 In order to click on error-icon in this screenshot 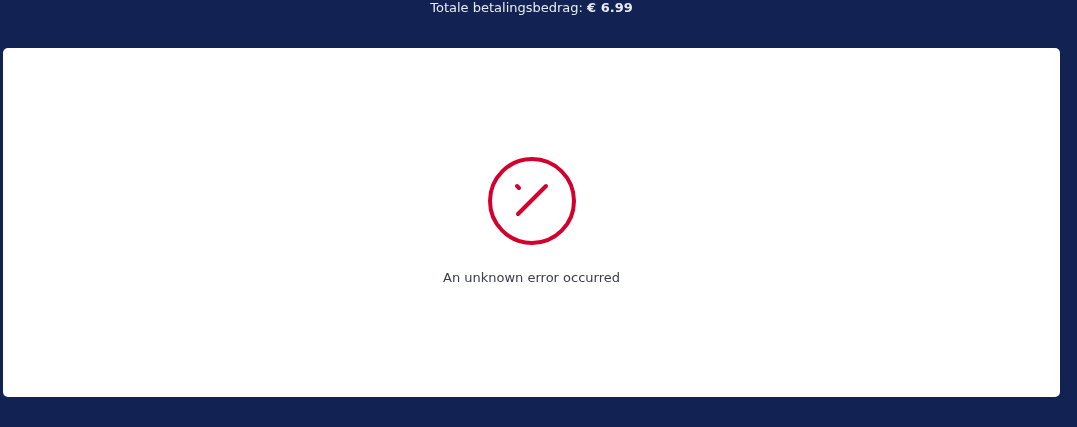, I will do `click(531, 201)`.